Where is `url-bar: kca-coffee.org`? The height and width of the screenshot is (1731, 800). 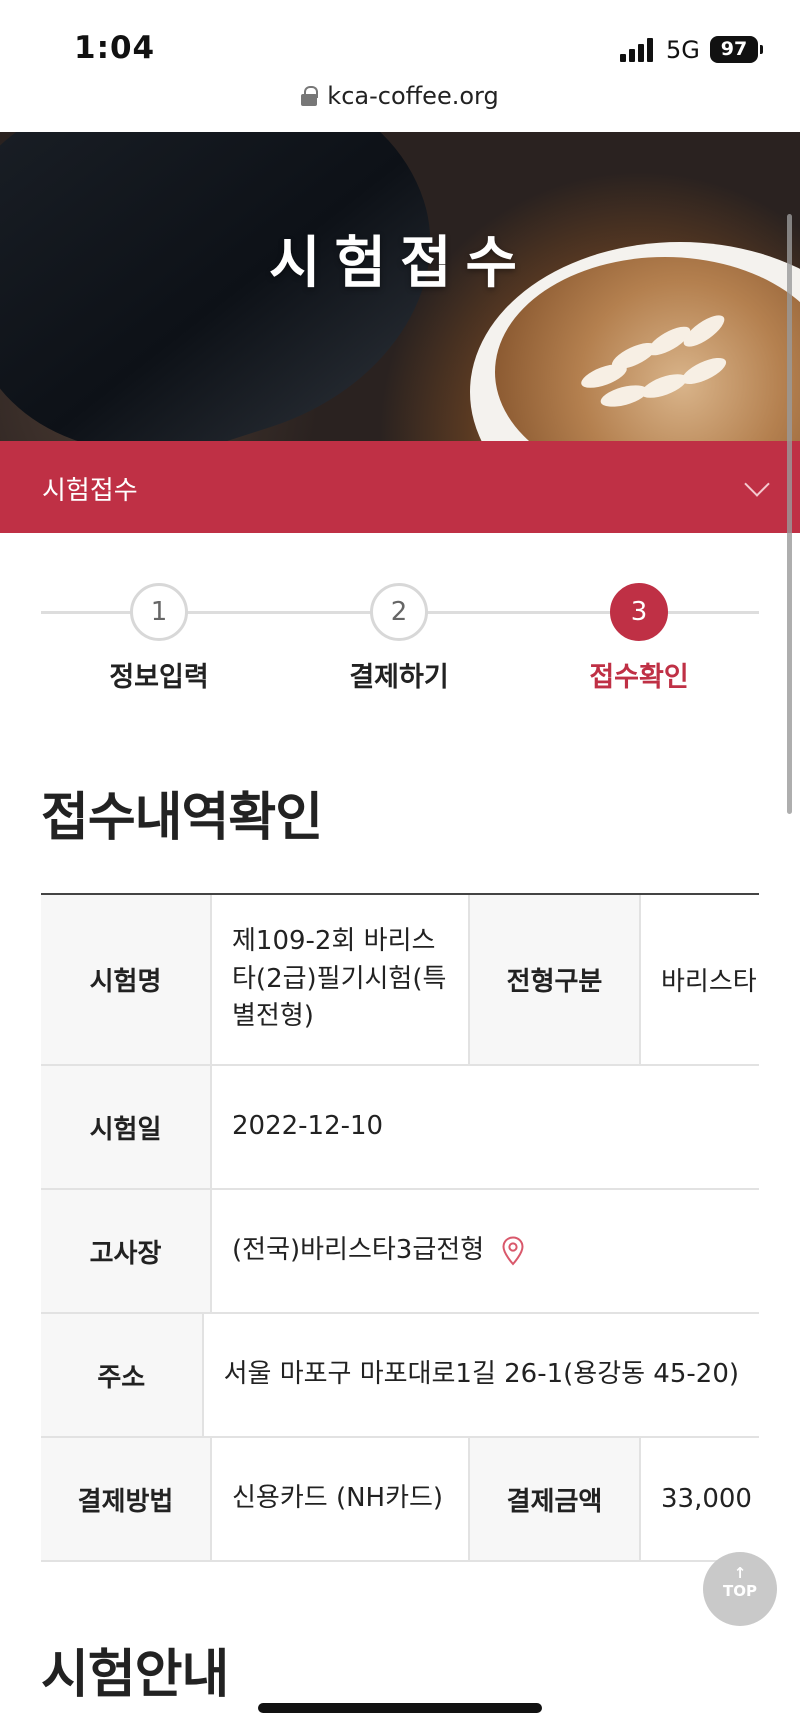 url-bar: kca-coffee.org is located at coordinates (400, 102).